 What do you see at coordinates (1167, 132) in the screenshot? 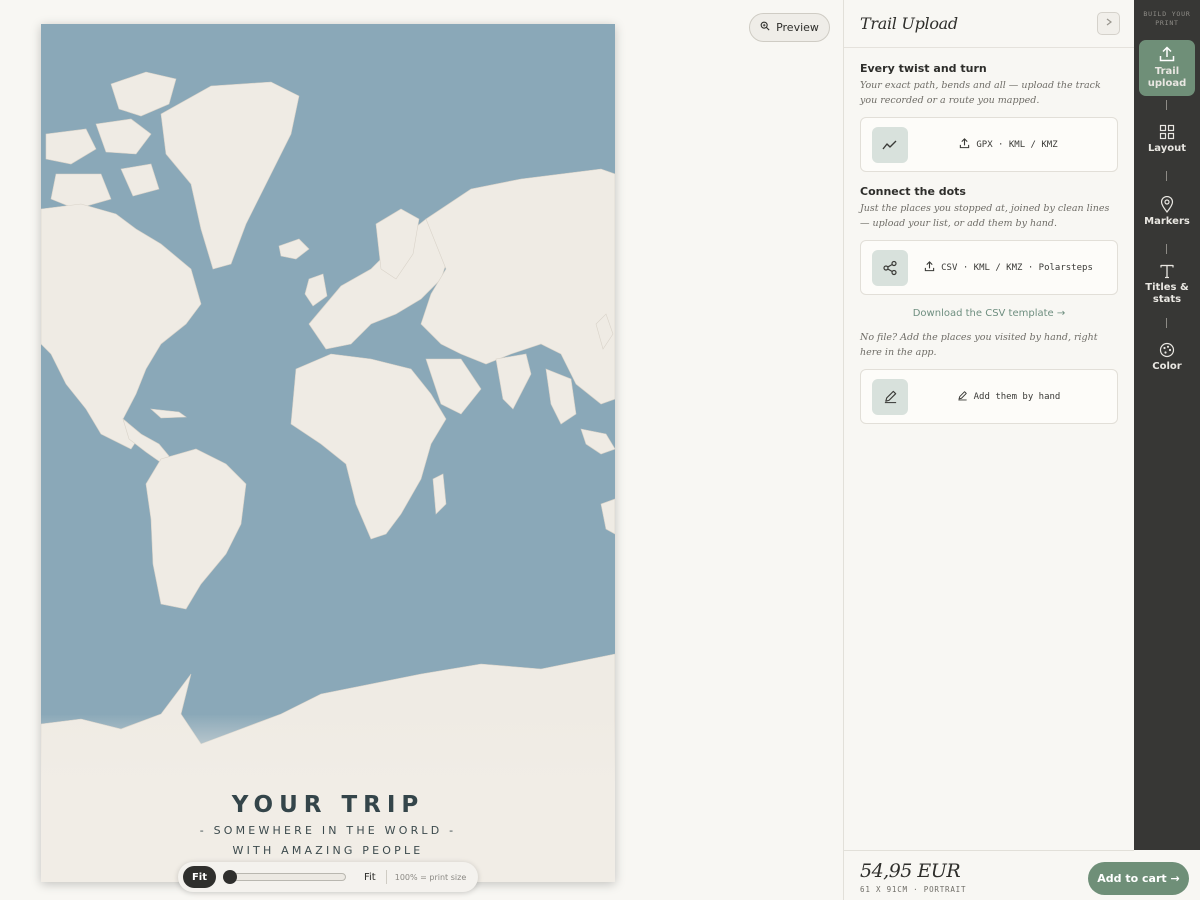
I see `grid-icon` at bounding box center [1167, 132].